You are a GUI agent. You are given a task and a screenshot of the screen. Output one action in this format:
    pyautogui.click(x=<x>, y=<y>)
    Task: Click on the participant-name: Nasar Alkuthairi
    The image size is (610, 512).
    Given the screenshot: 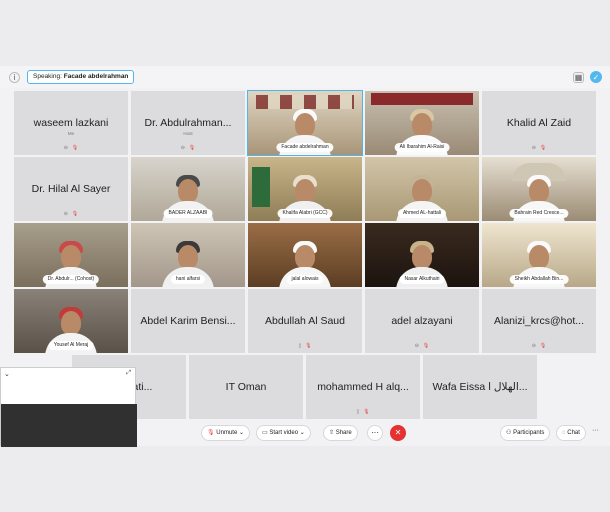 What is the action you would take?
    pyautogui.click(x=422, y=279)
    